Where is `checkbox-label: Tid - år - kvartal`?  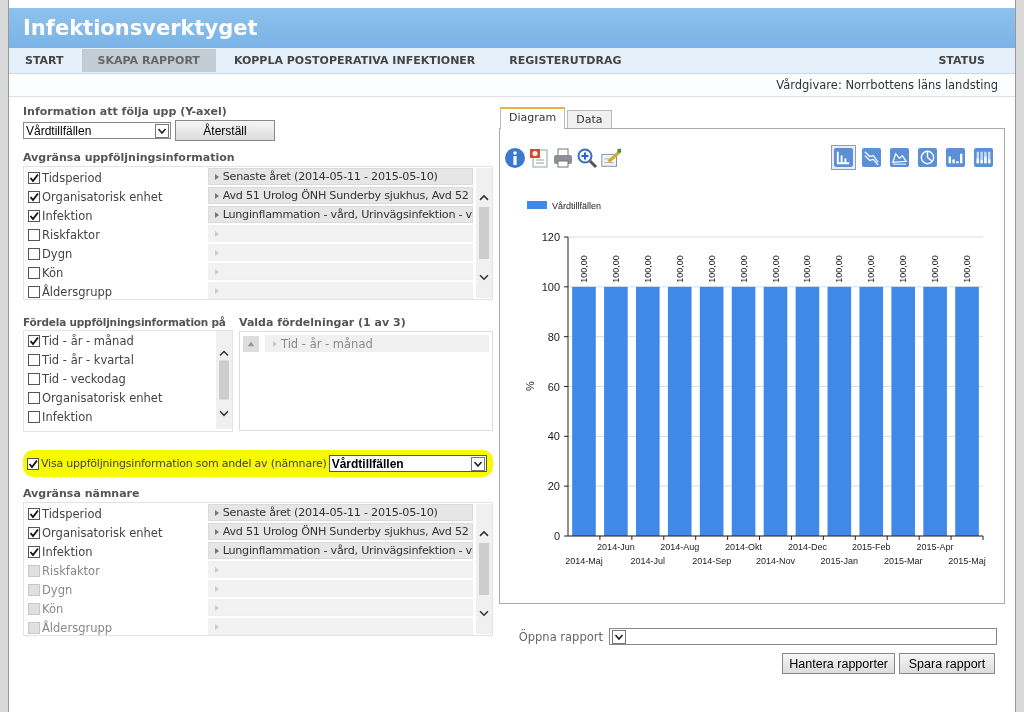
checkbox-label: Tid - år - kvartal is located at coordinates (88, 359).